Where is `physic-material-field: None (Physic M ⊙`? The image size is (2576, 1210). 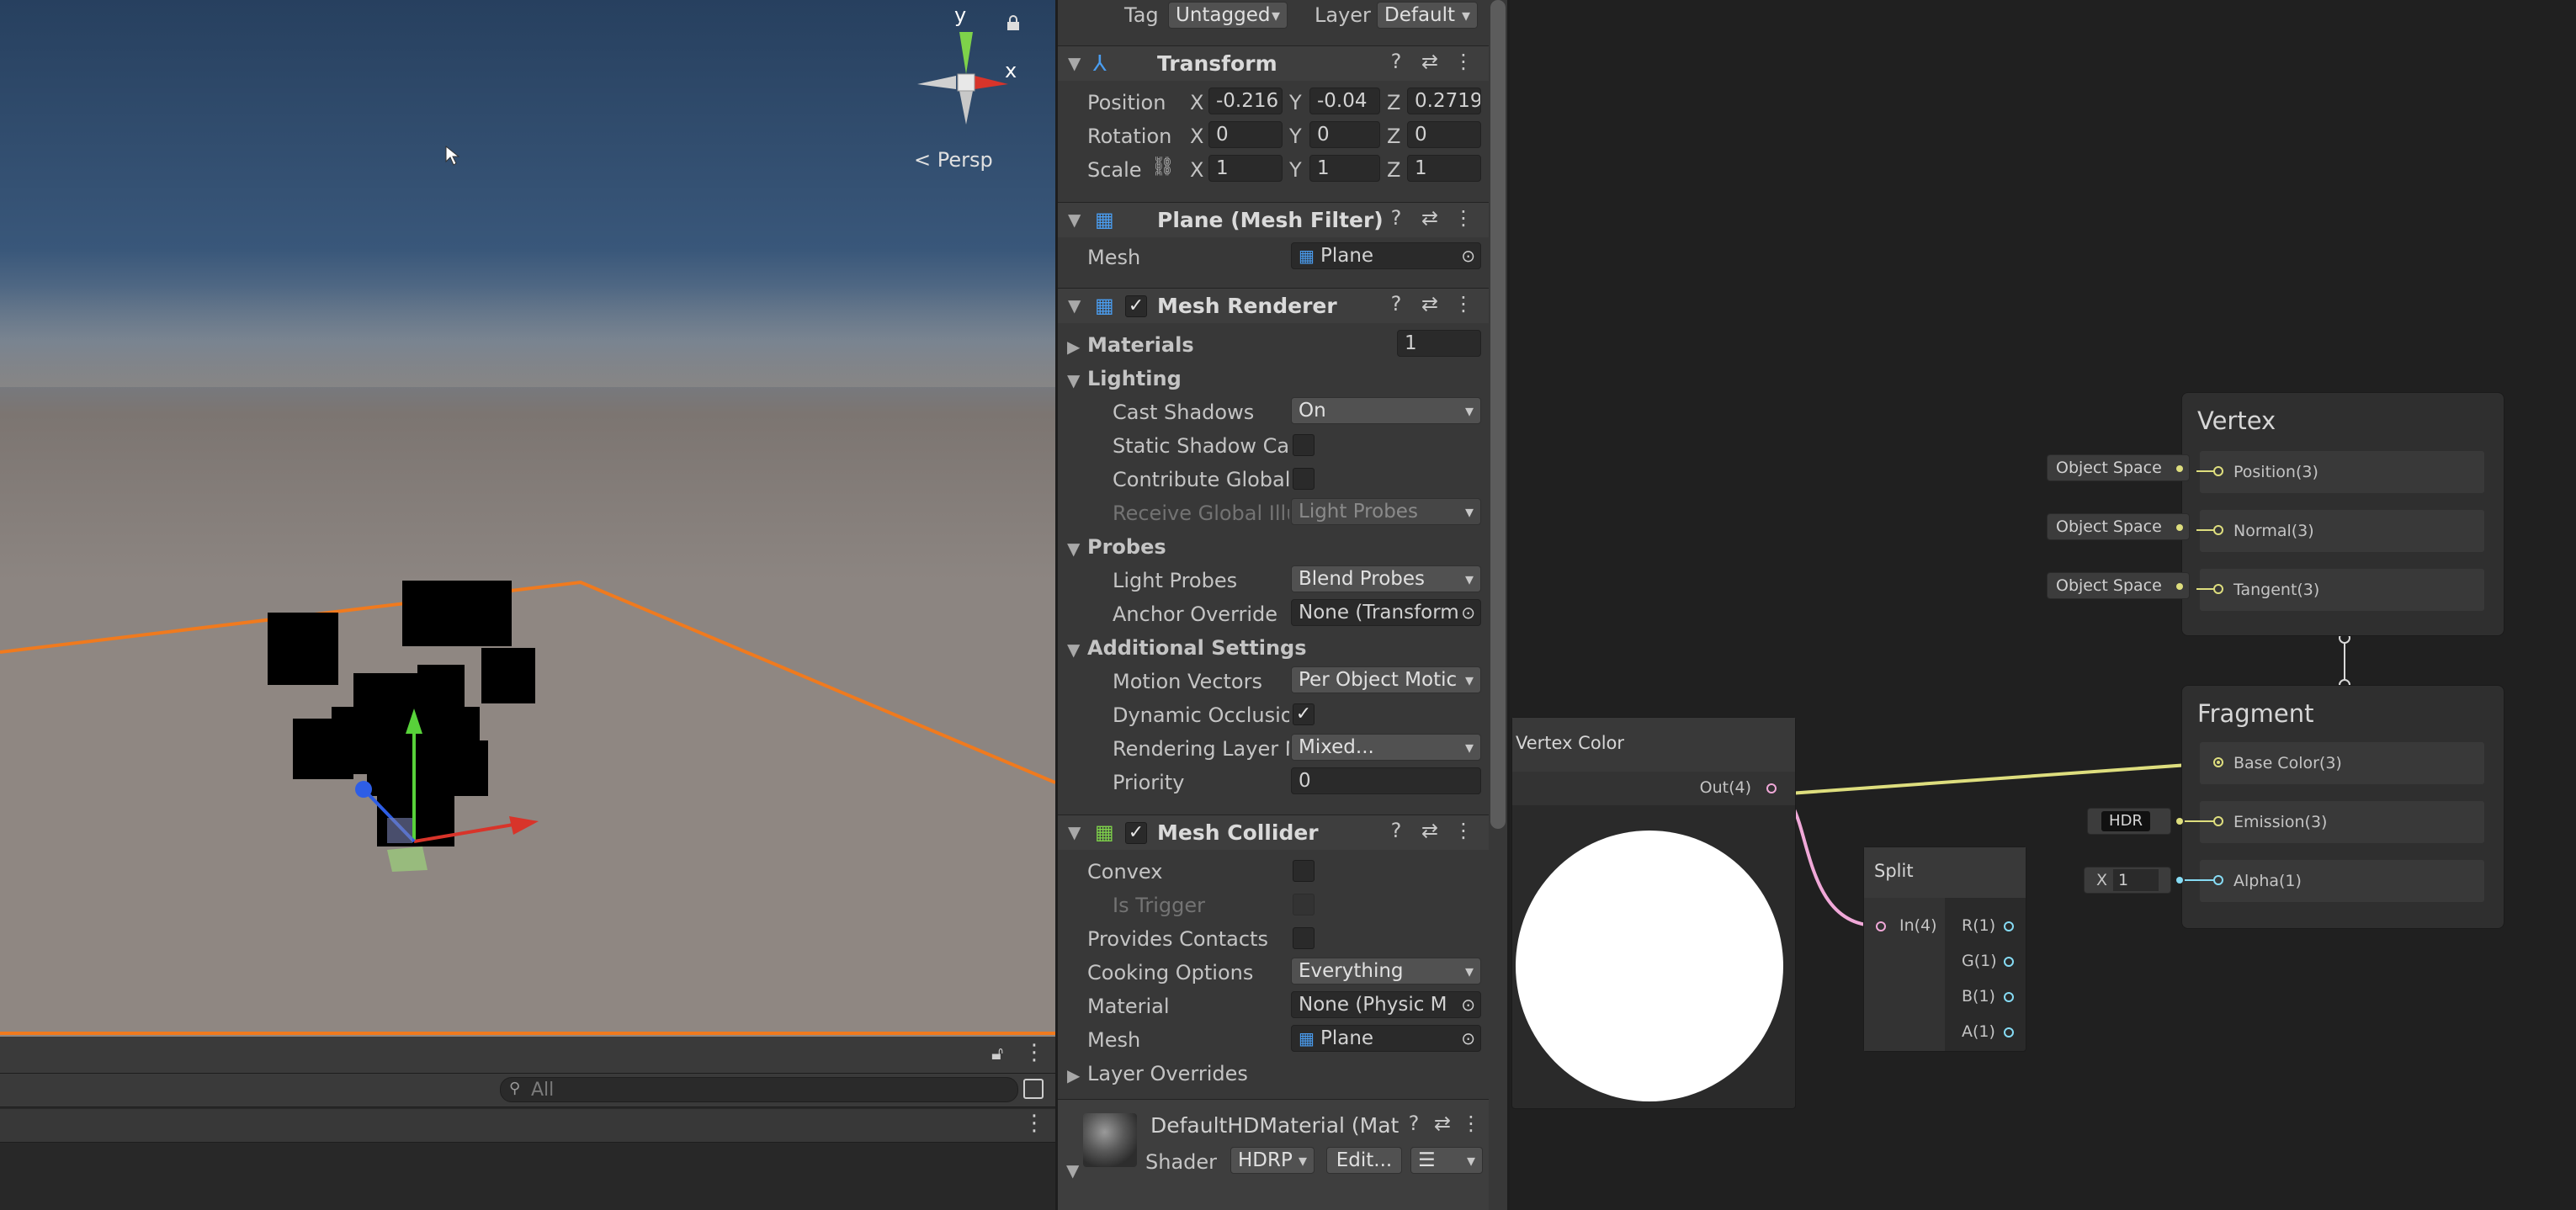
physic-material-field: None (Physic M ⊙ is located at coordinates (1386, 1005).